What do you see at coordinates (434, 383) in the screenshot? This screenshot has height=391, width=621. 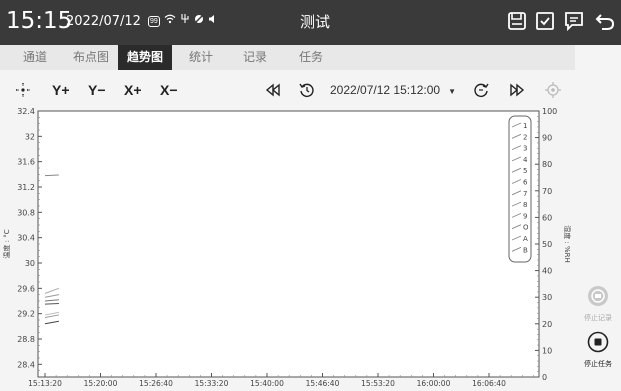 I see `x-tick-label: 16:00:00` at bounding box center [434, 383].